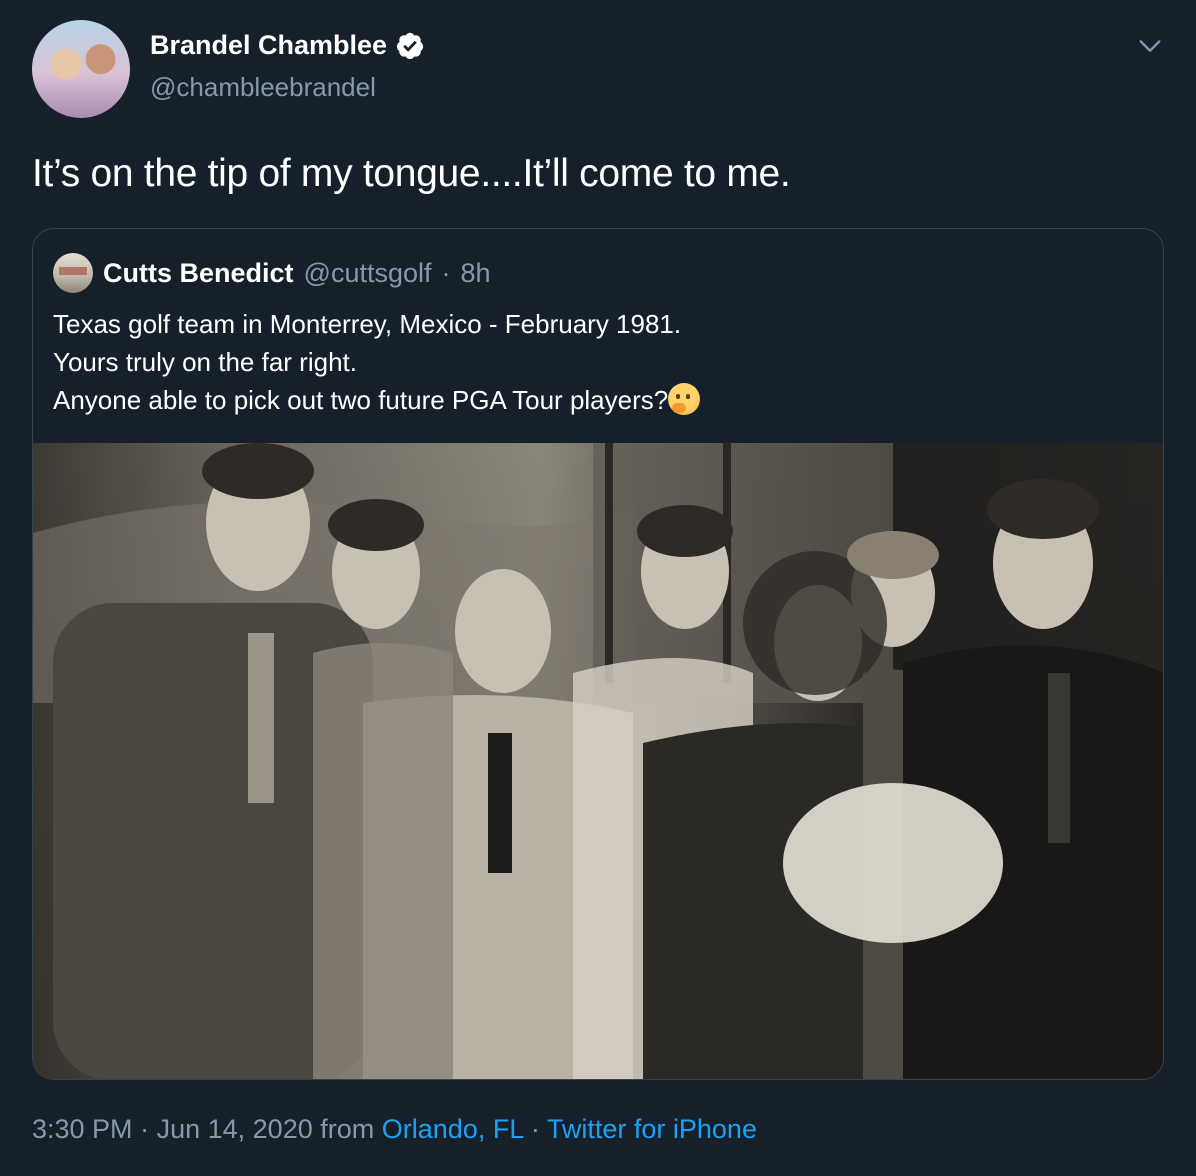 The width and height of the screenshot is (1196, 1176). Describe the element at coordinates (268, 45) in the screenshot. I see `author-name: Brandel Chamblee` at that location.